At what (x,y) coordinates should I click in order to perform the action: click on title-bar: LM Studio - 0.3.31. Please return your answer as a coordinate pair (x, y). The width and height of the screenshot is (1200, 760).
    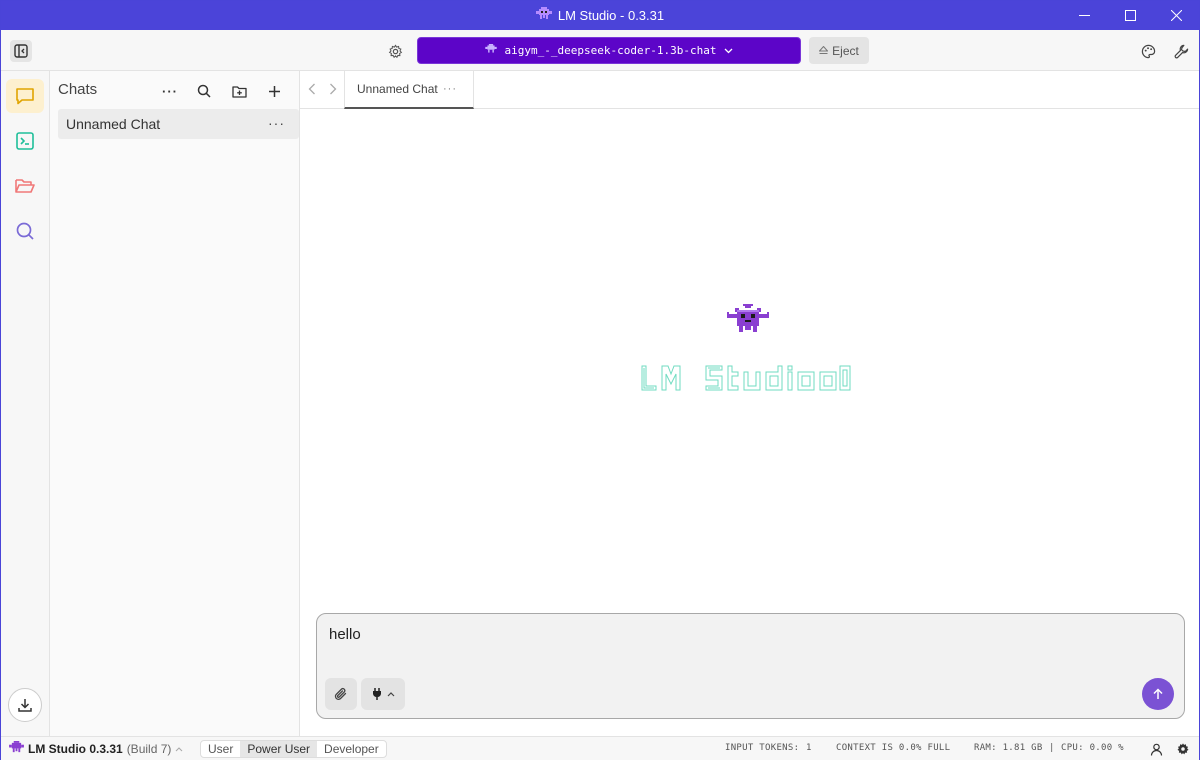
    Looking at the image, I should click on (600, 15).